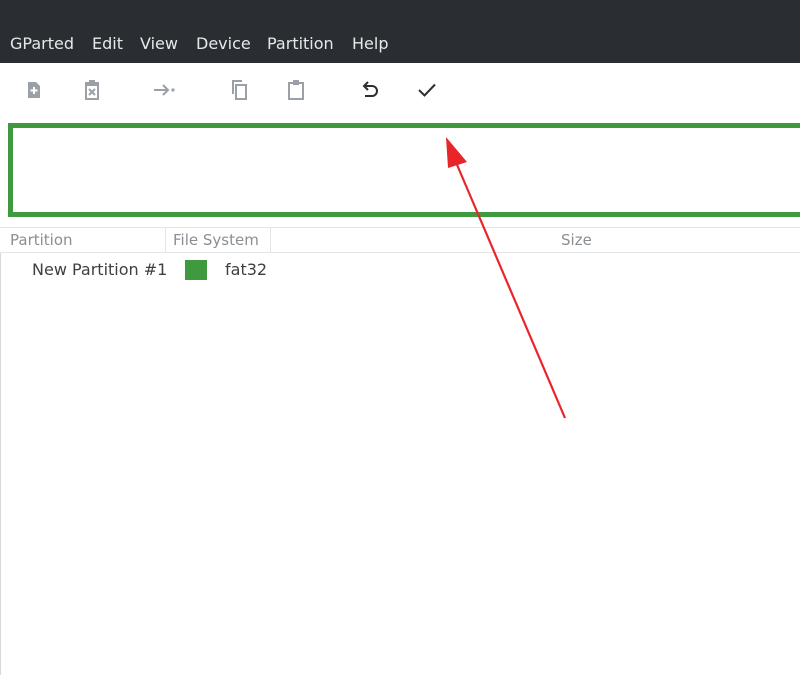  I want to click on resize-move-button, so click(165, 90).